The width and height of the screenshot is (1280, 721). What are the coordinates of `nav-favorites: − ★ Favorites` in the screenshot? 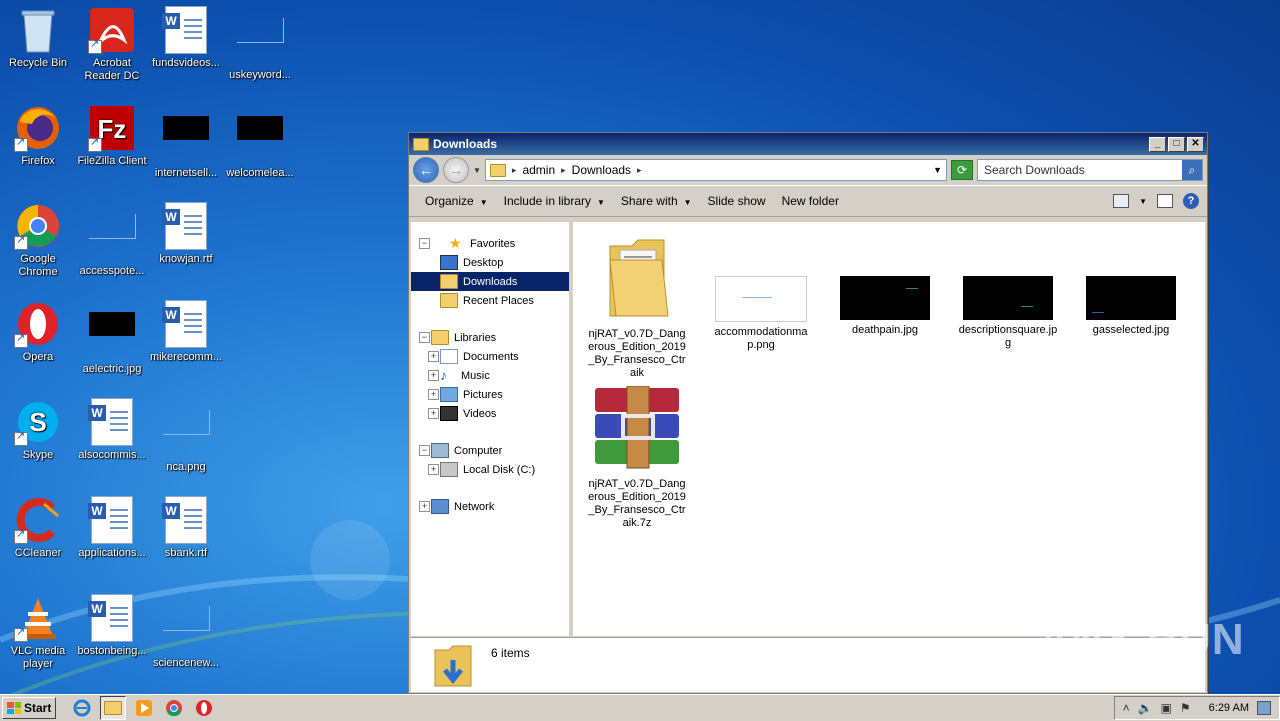 It's located at (490, 243).